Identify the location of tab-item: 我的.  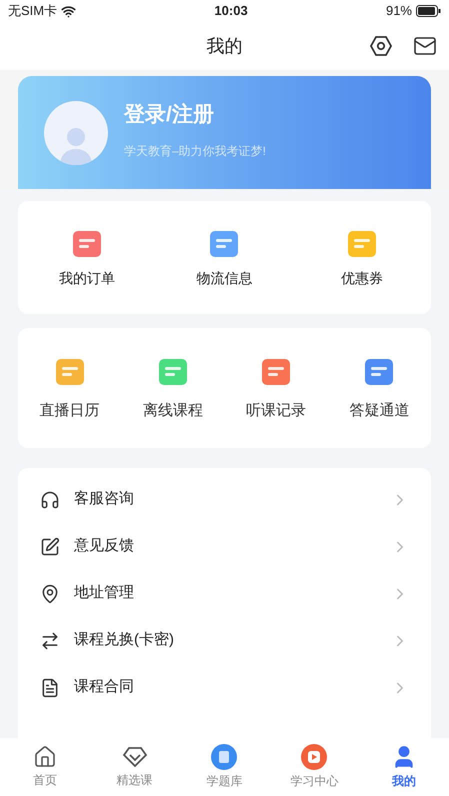
(404, 767).